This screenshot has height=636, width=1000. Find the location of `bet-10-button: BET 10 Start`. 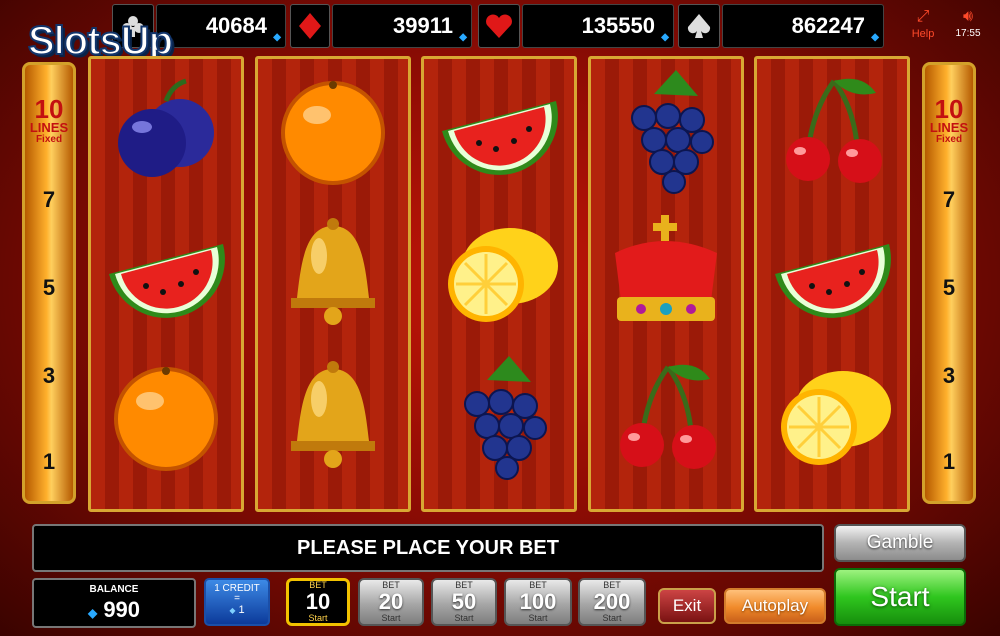

bet-10-button: BET 10 Start is located at coordinates (318, 602).